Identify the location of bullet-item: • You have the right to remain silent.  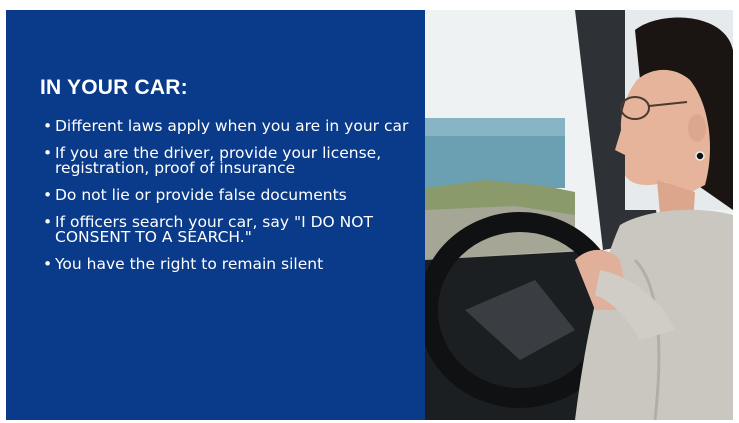
(226, 264).